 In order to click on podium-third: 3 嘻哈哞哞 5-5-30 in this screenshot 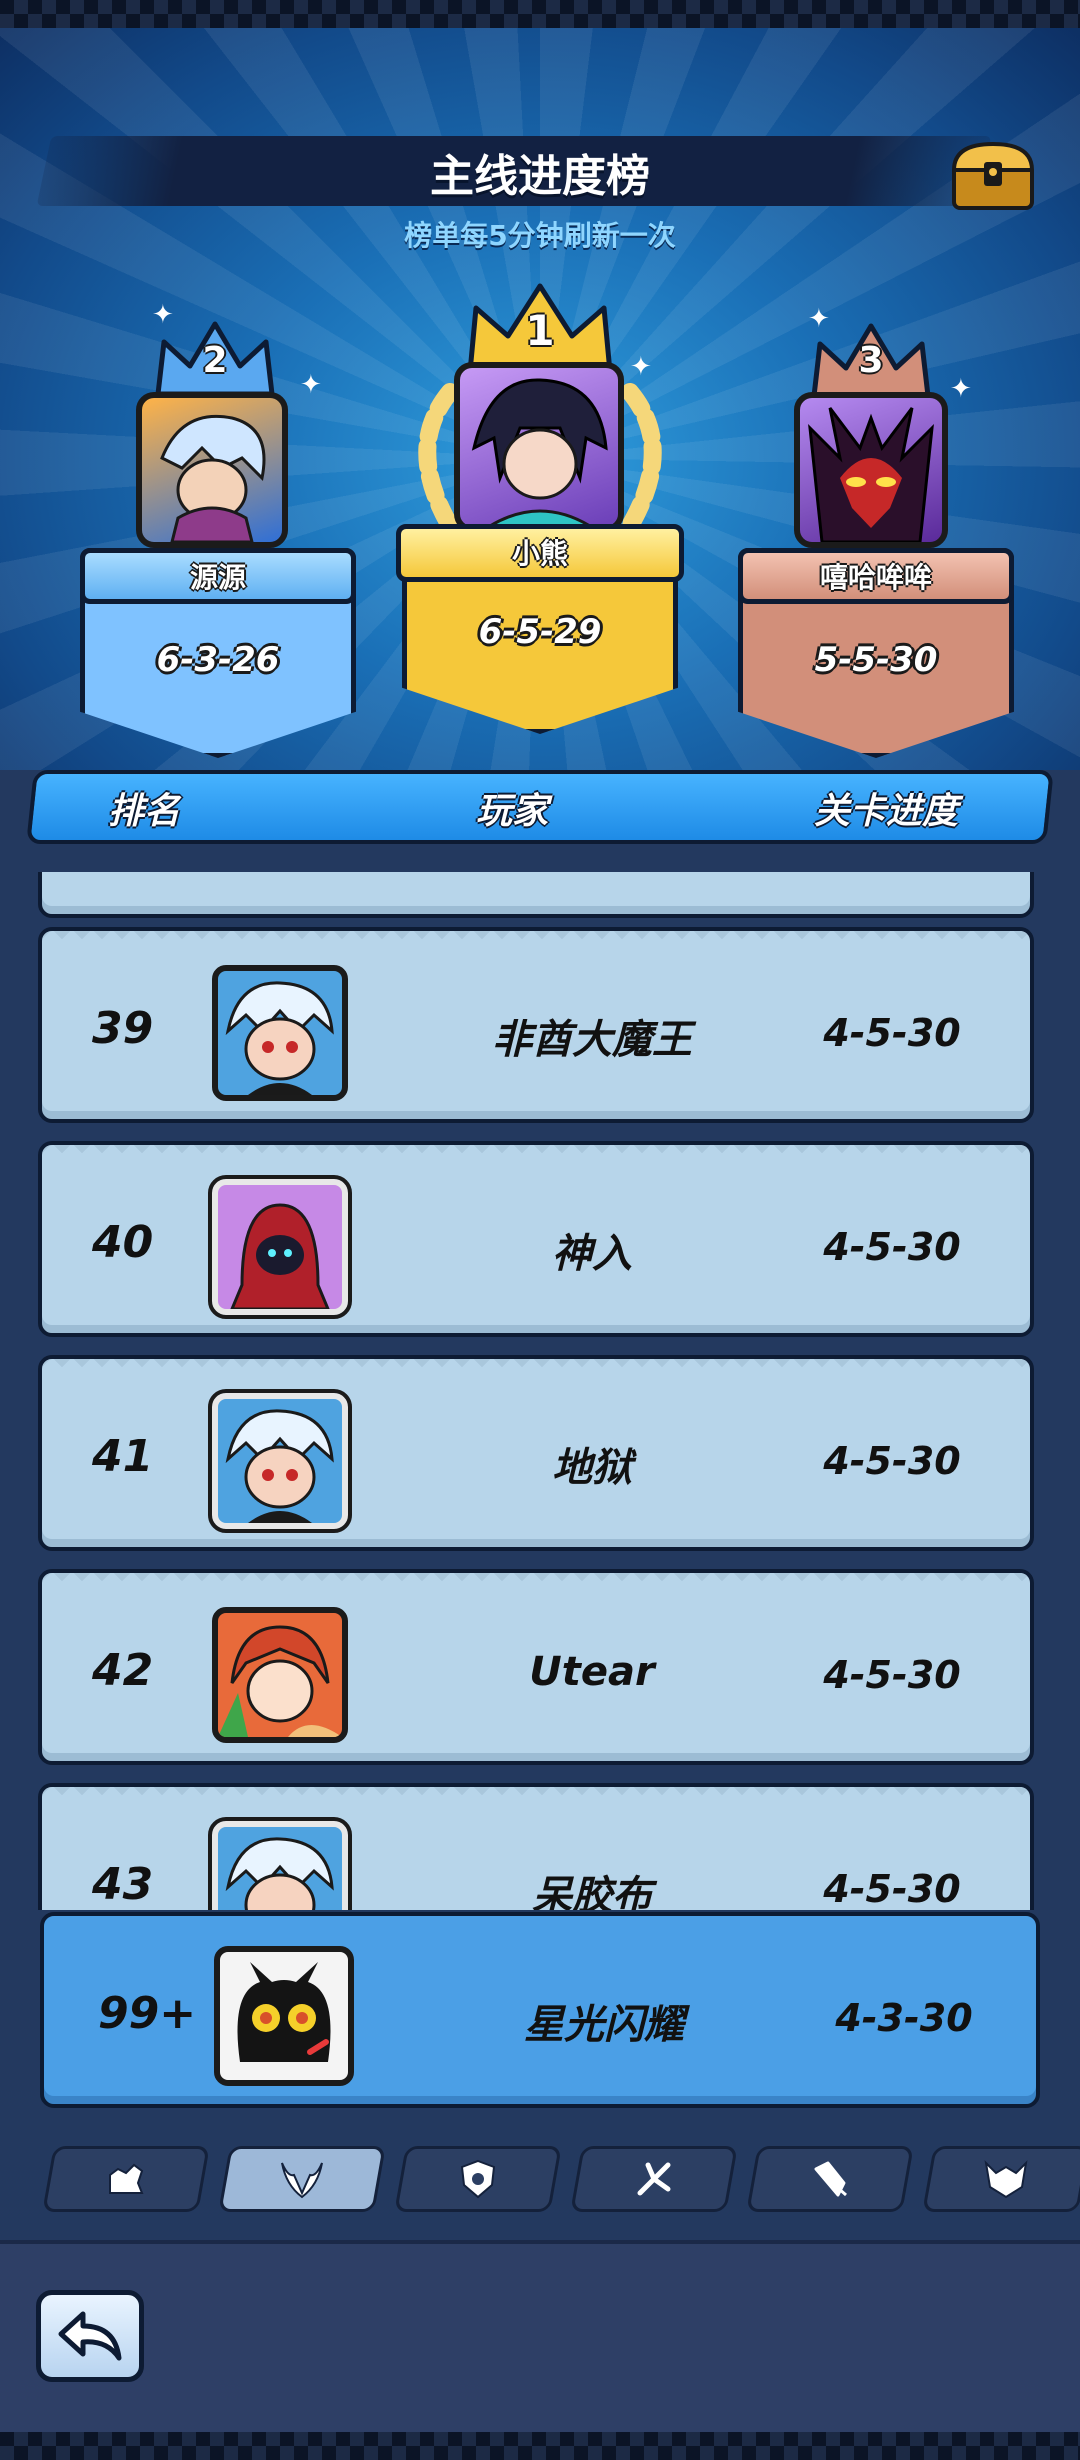, I will do `click(876, 530)`.